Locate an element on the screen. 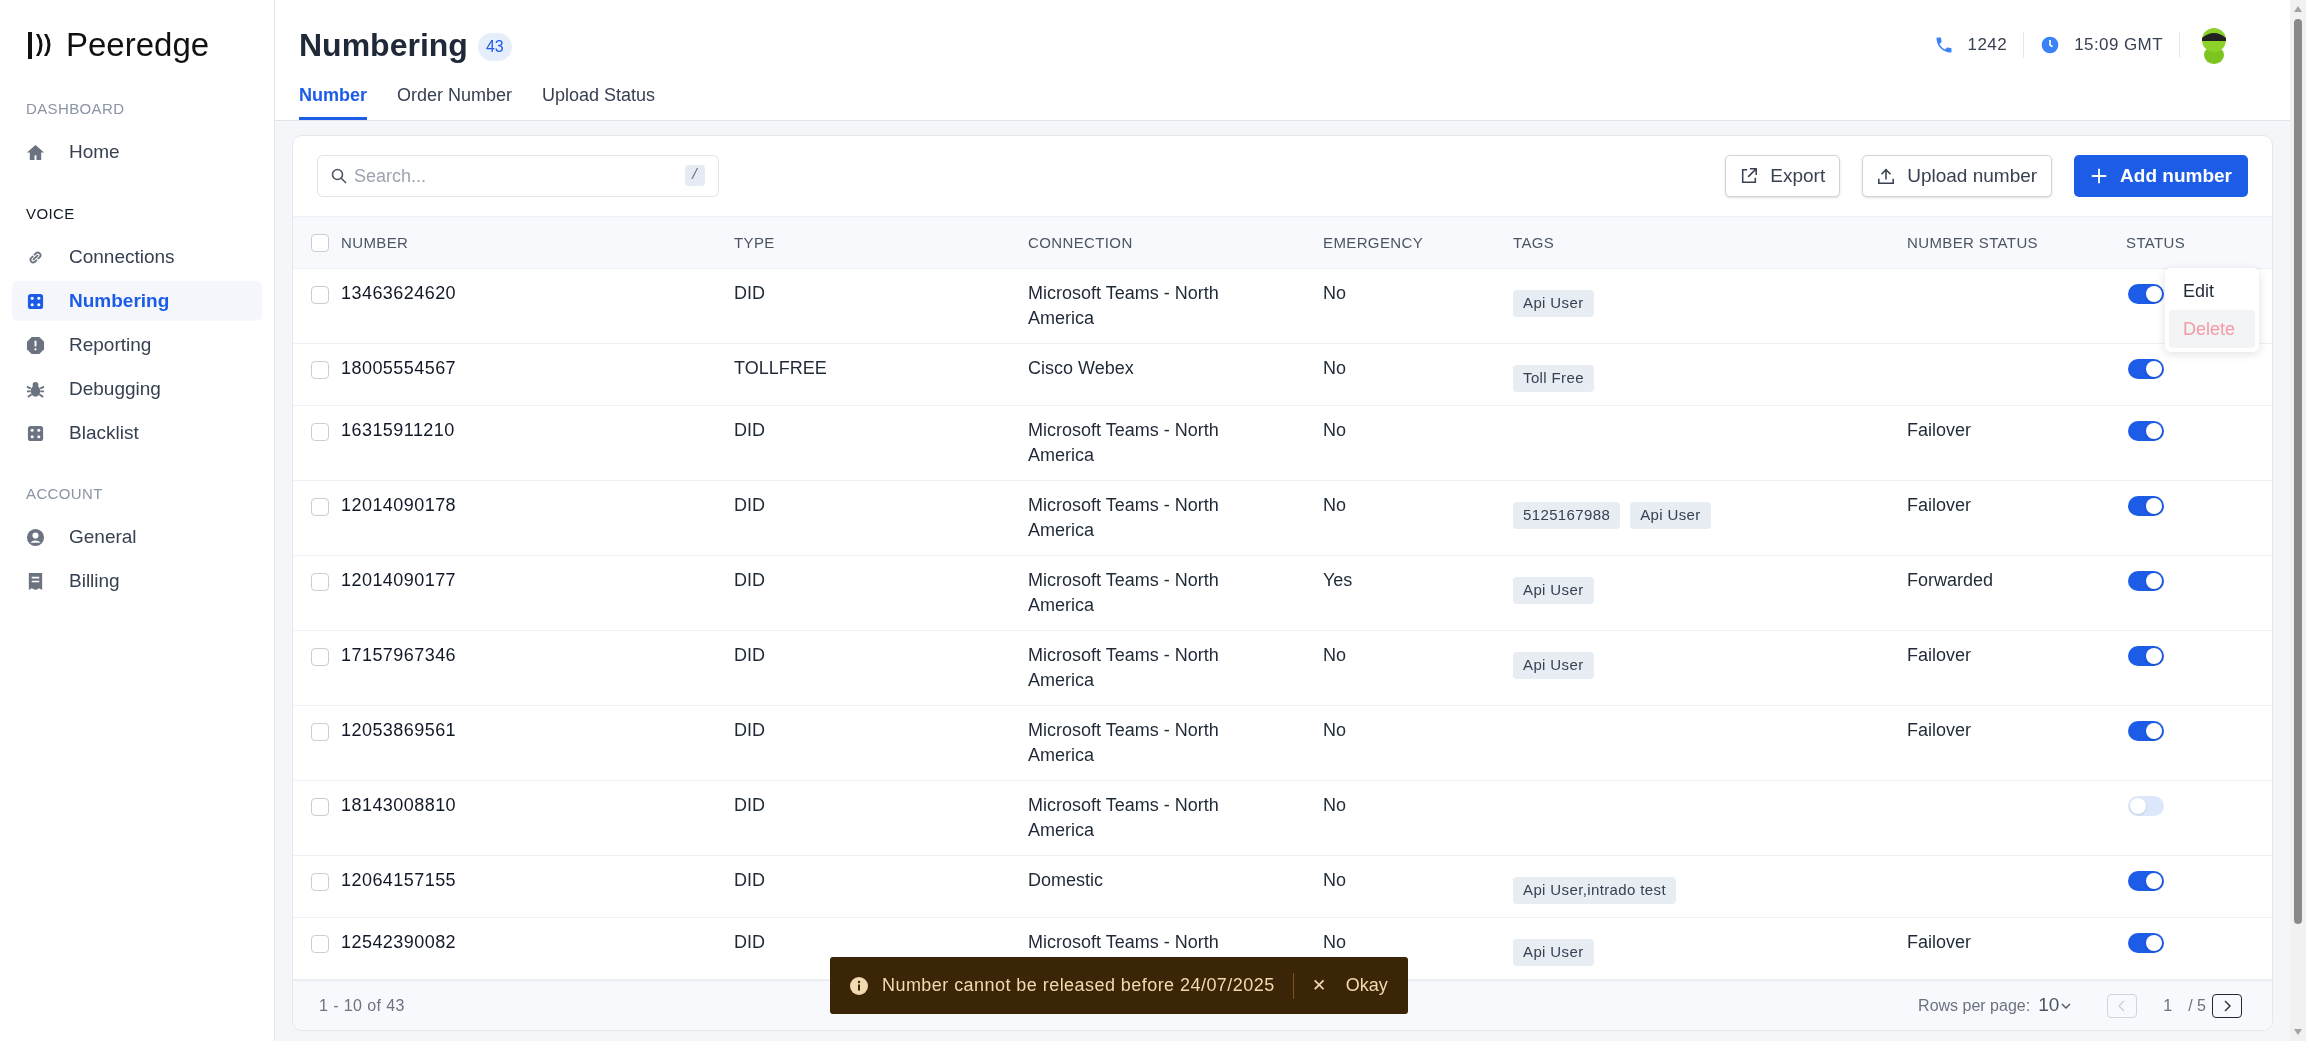  table-cell: 17157967346 is located at coordinates (399, 655).